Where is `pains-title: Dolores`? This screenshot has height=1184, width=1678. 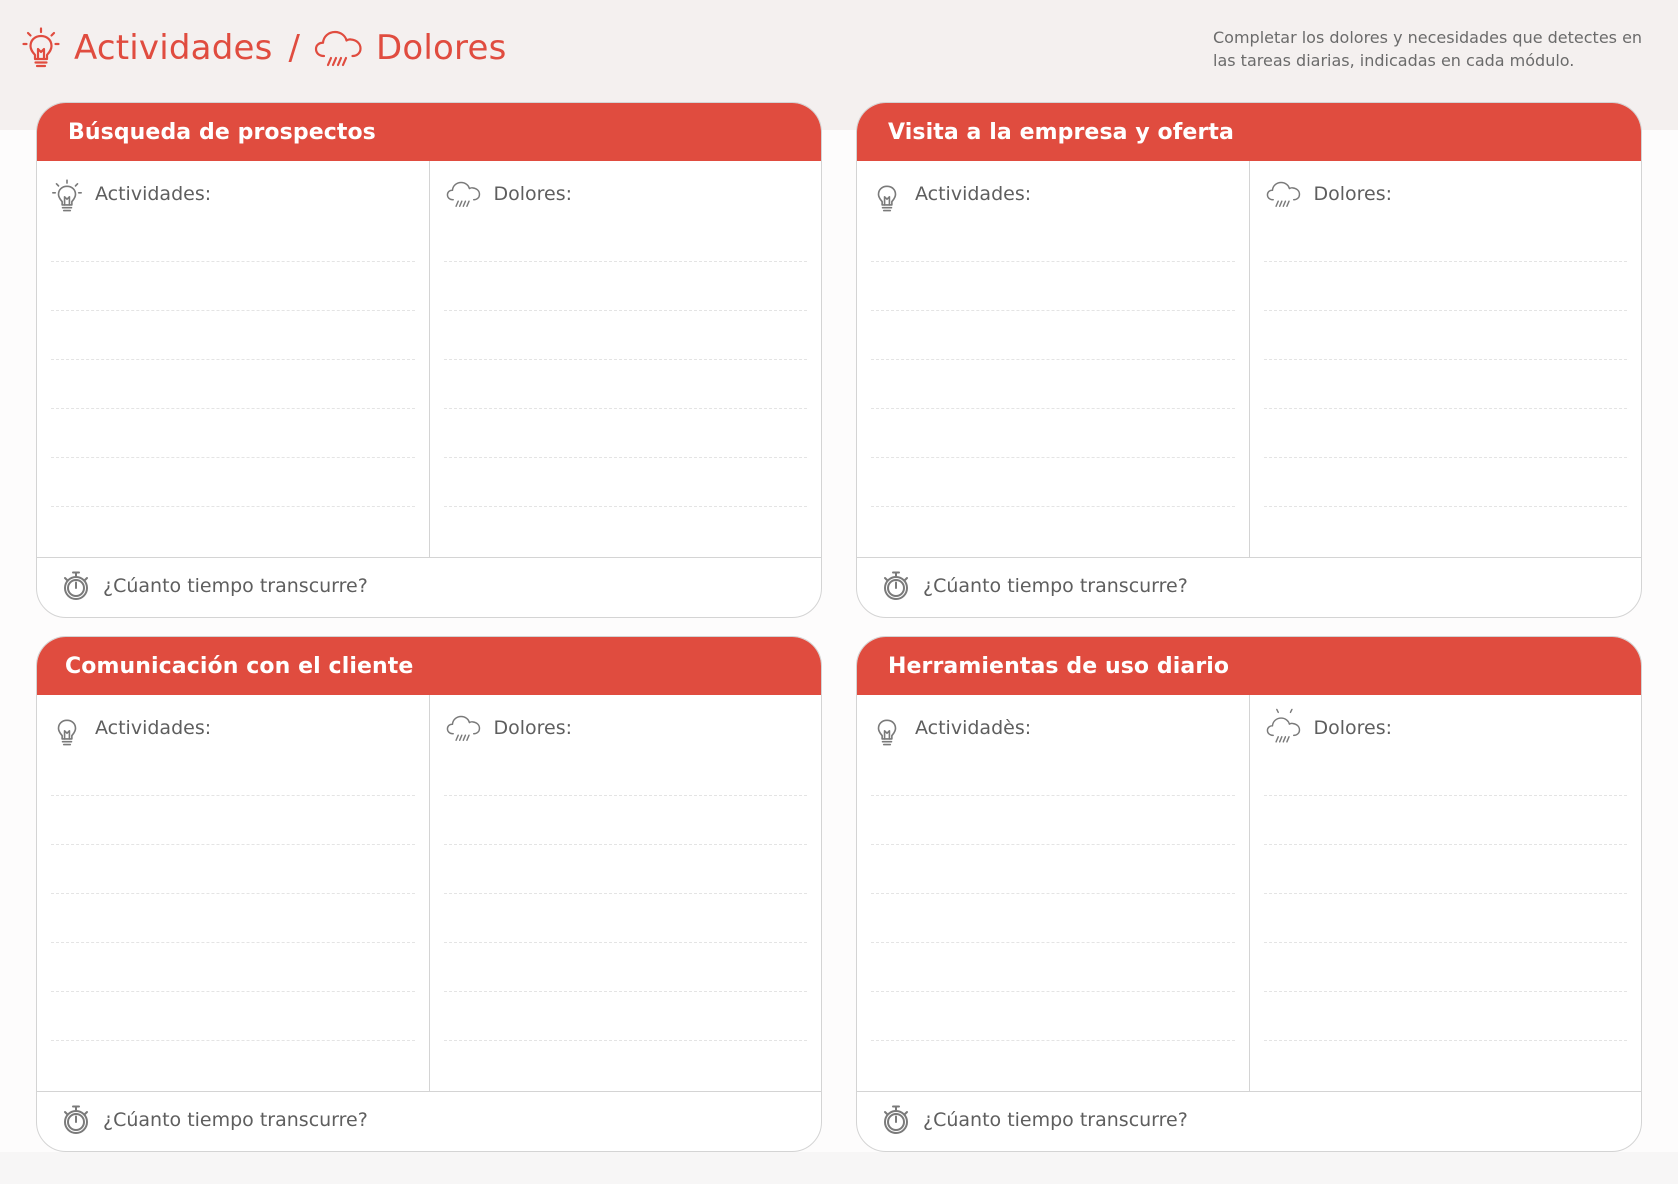
pains-title: Dolores is located at coordinates (441, 48).